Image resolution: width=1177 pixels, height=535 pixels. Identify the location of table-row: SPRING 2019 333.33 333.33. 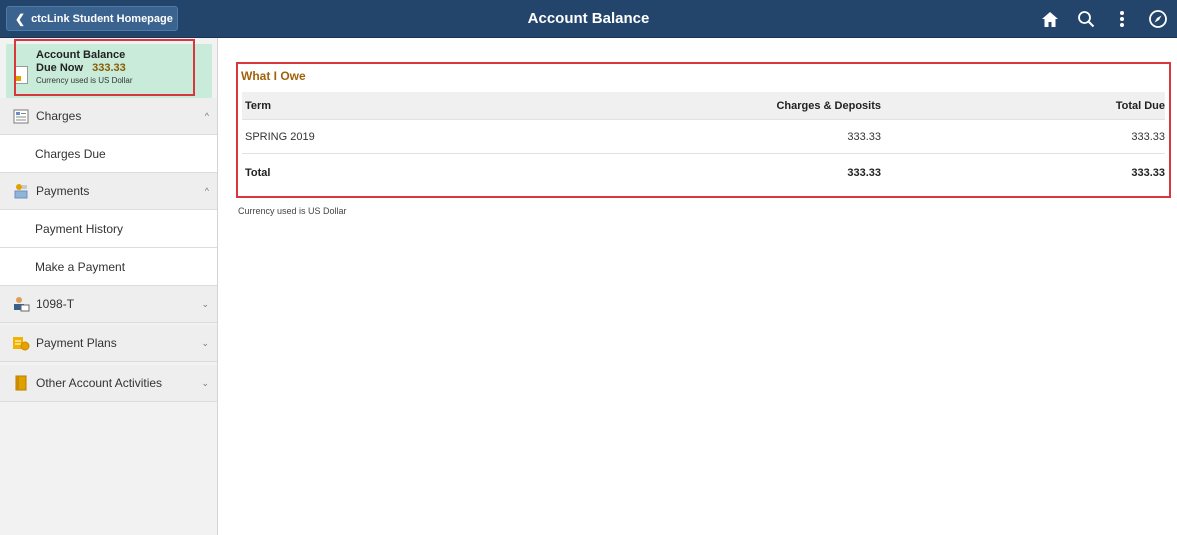
(703, 137).